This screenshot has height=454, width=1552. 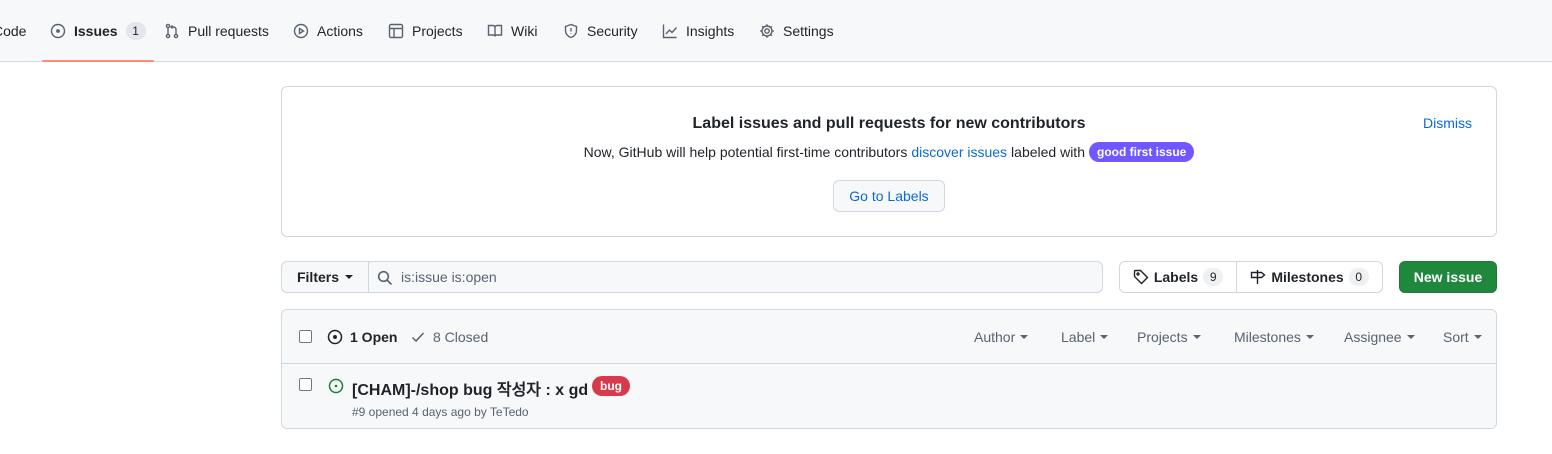 I want to click on table-icon, so click(x=396, y=31).